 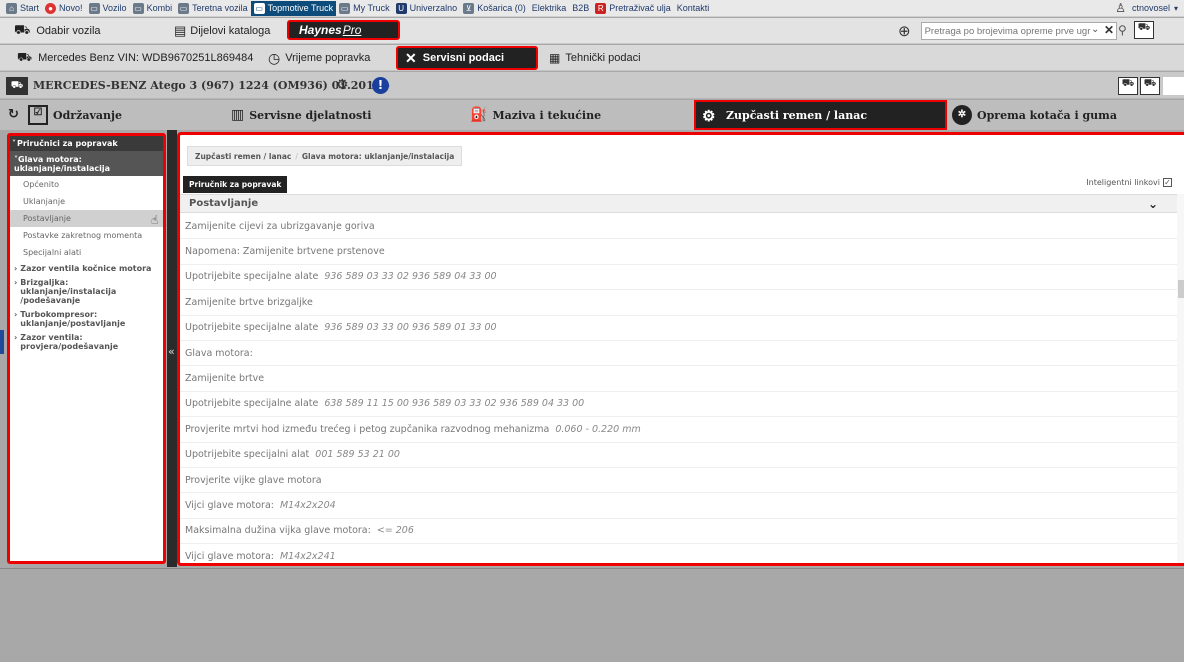 What do you see at coordinates (580, 8) in the screenshot?
I see `nav-b2b: B2B` at bounding box center [580, 8].